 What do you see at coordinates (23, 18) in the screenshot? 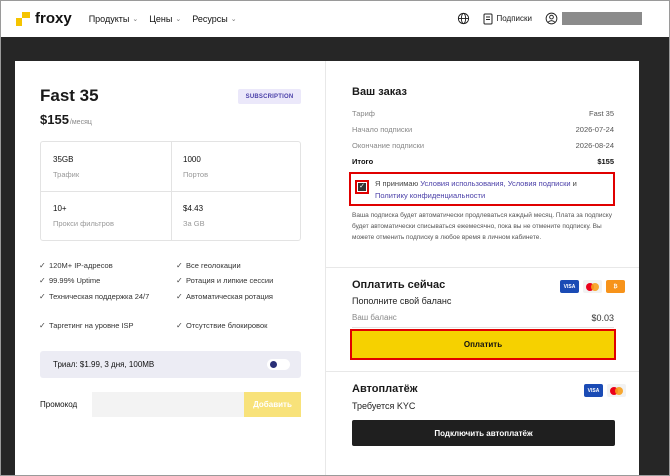
I see `logo-icon` at bounding box center [23, 18].